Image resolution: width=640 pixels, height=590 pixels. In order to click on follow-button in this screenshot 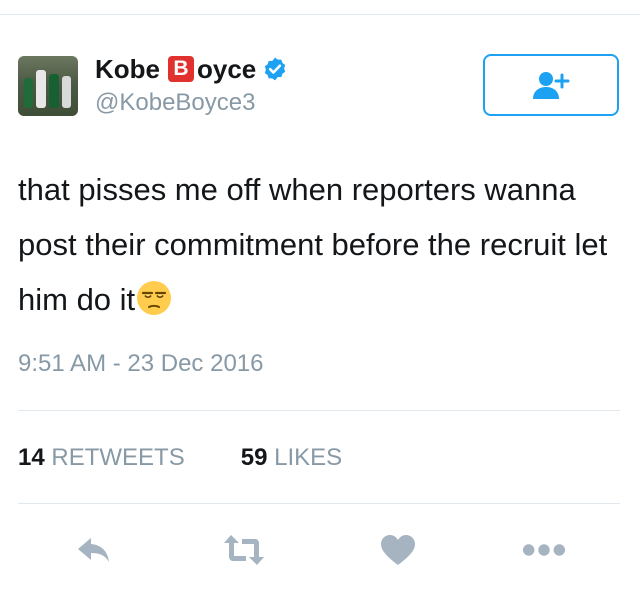, I will do `click(551, 85)`.